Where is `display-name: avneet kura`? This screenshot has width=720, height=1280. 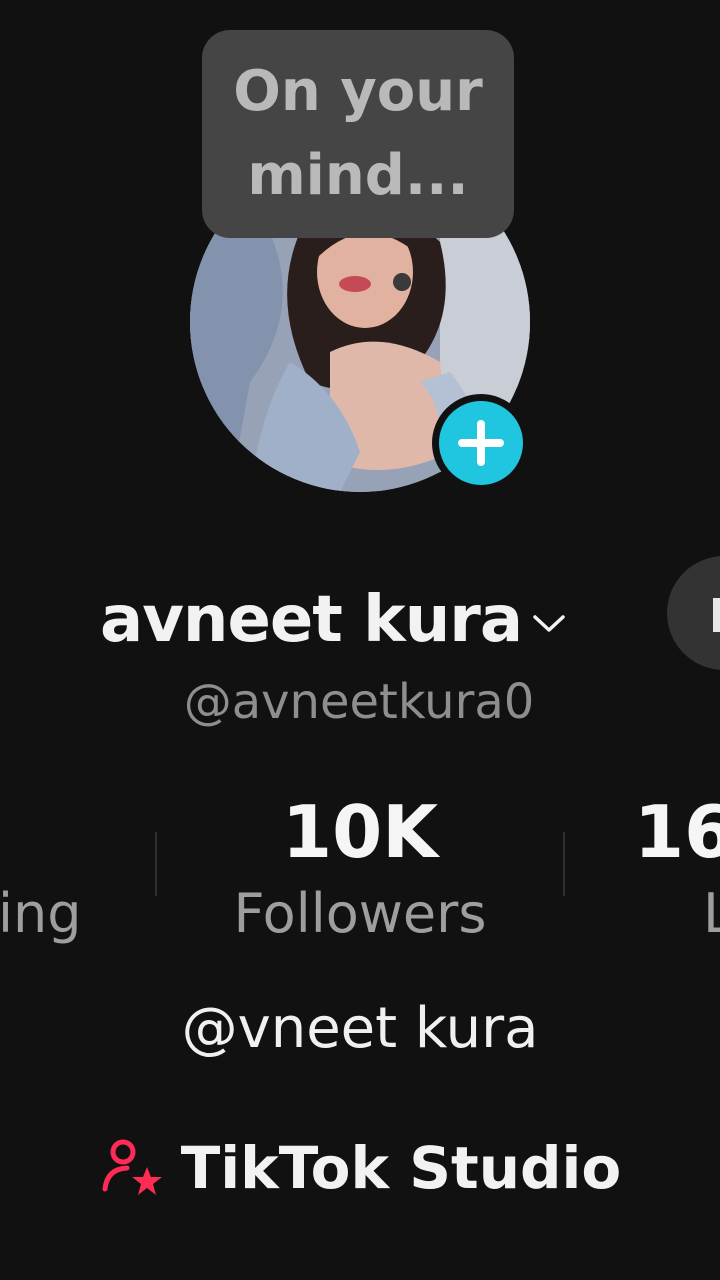
display-name: avneet kura is located at coordinates (311, 620).